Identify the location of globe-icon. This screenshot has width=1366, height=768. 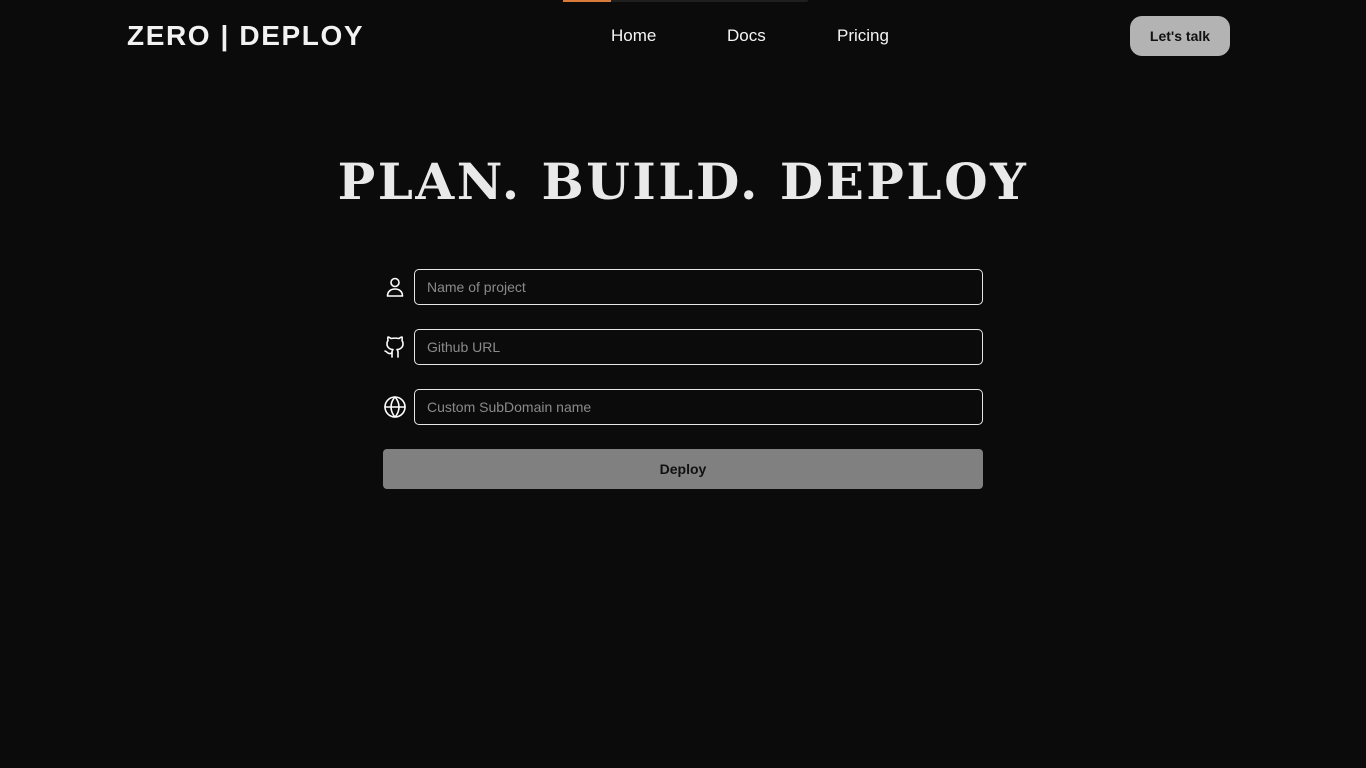
(395, 407).